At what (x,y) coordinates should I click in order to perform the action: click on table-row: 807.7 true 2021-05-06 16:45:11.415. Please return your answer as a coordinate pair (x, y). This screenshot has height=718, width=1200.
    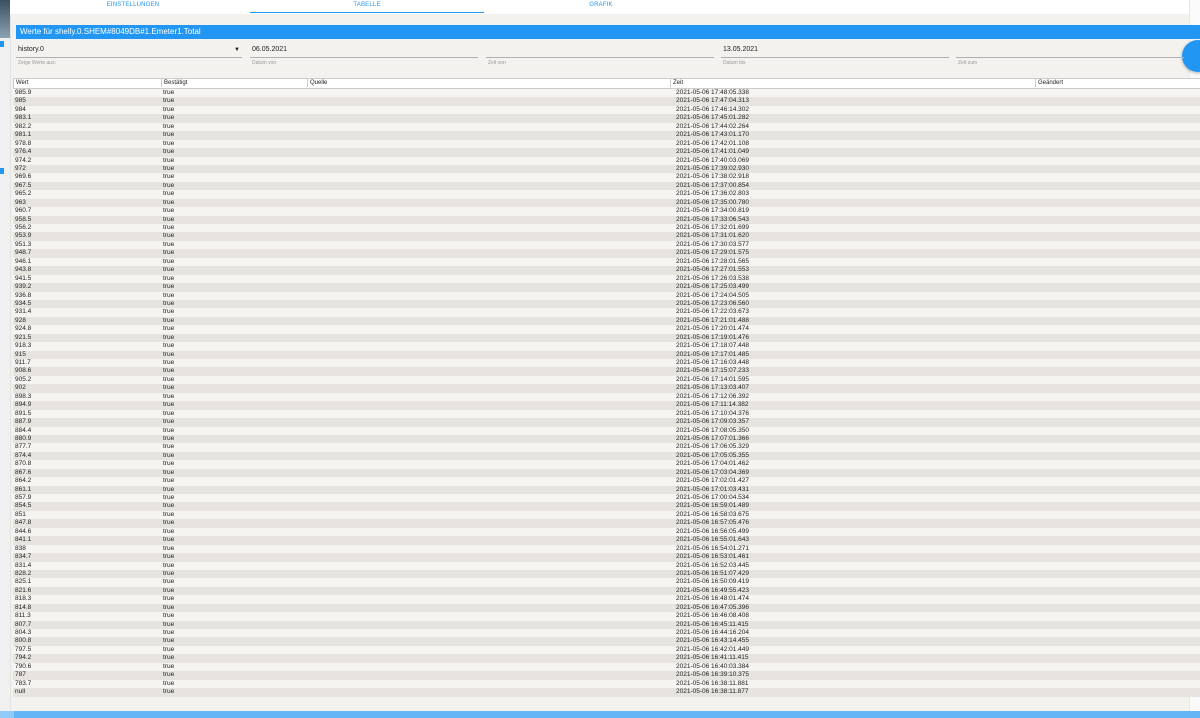
    Looking at the image, I should click on (606, 624).